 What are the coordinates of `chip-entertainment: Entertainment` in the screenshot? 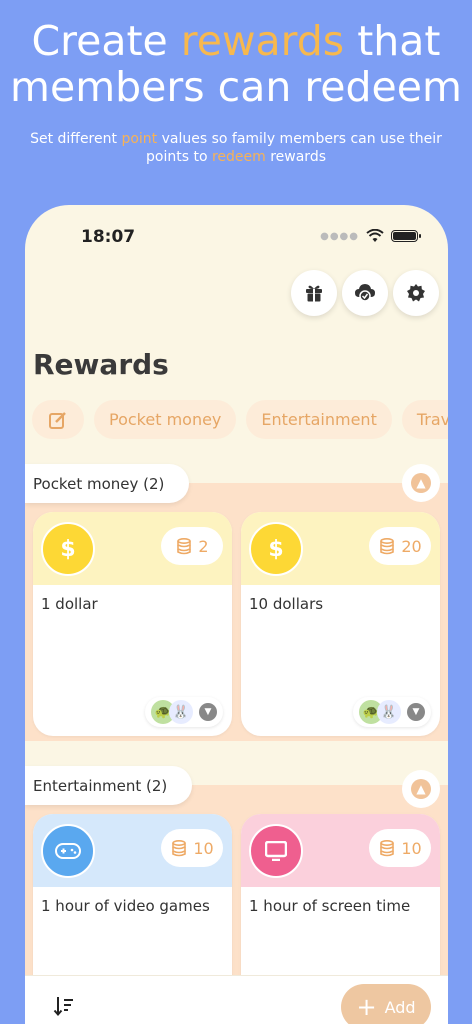 It's located at (319, 419).